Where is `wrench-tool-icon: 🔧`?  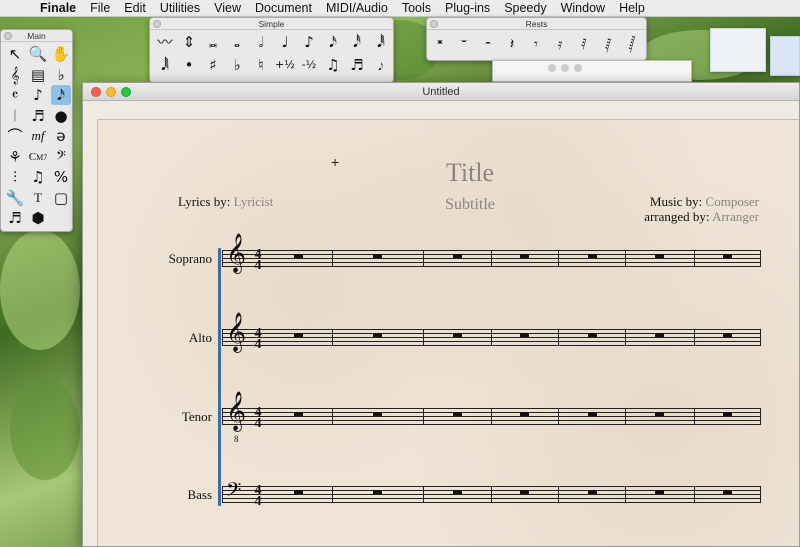
wrench-tool-icon: 🔧 is located at coordinates (15, 198).